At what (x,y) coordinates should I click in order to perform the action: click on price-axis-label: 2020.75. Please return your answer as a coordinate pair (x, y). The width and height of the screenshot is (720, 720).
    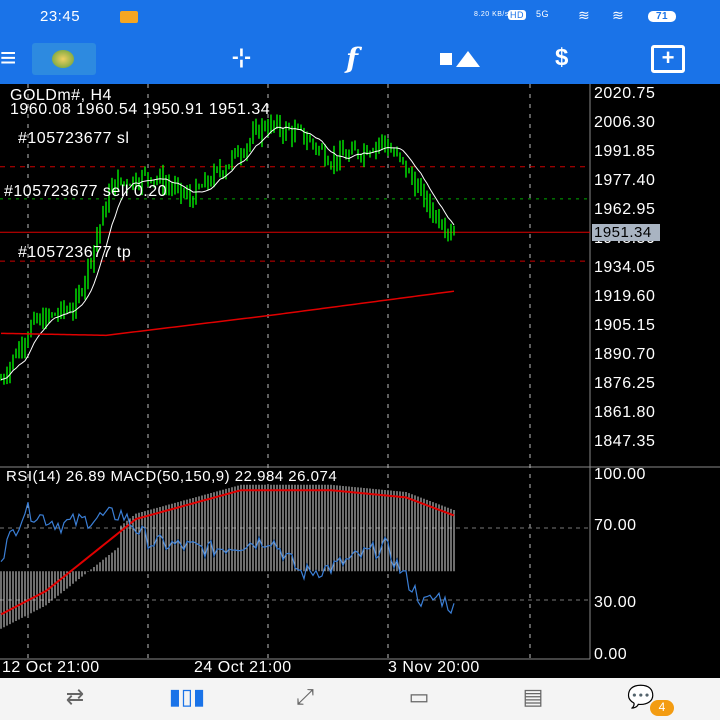
    Looking at the image, I should click on (625, 93).